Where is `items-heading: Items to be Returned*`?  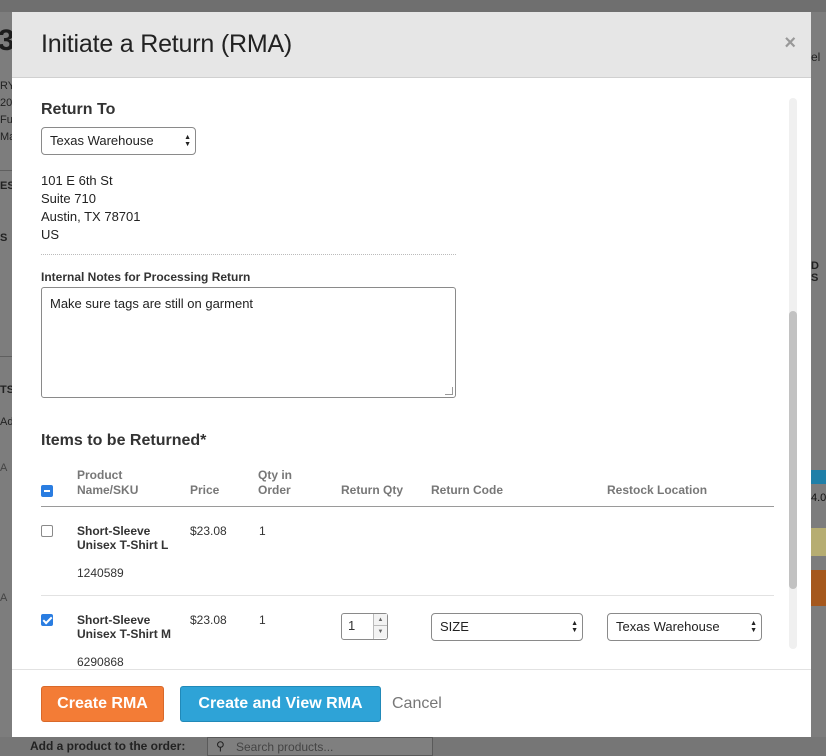
items-heading: Items to be Returned* is located at coordinates (124, 440).